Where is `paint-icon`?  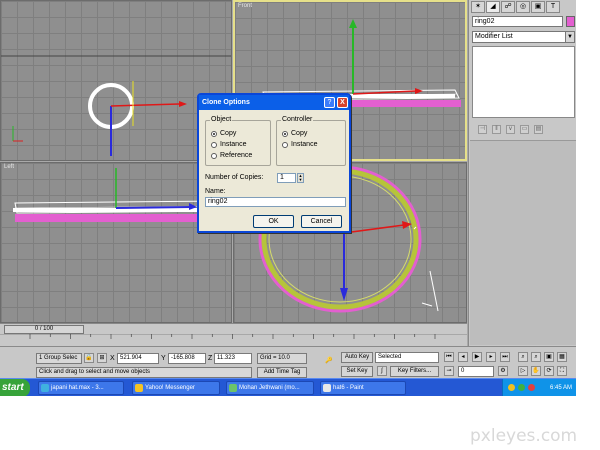 paint-icon is located at coordinates (327, 388).